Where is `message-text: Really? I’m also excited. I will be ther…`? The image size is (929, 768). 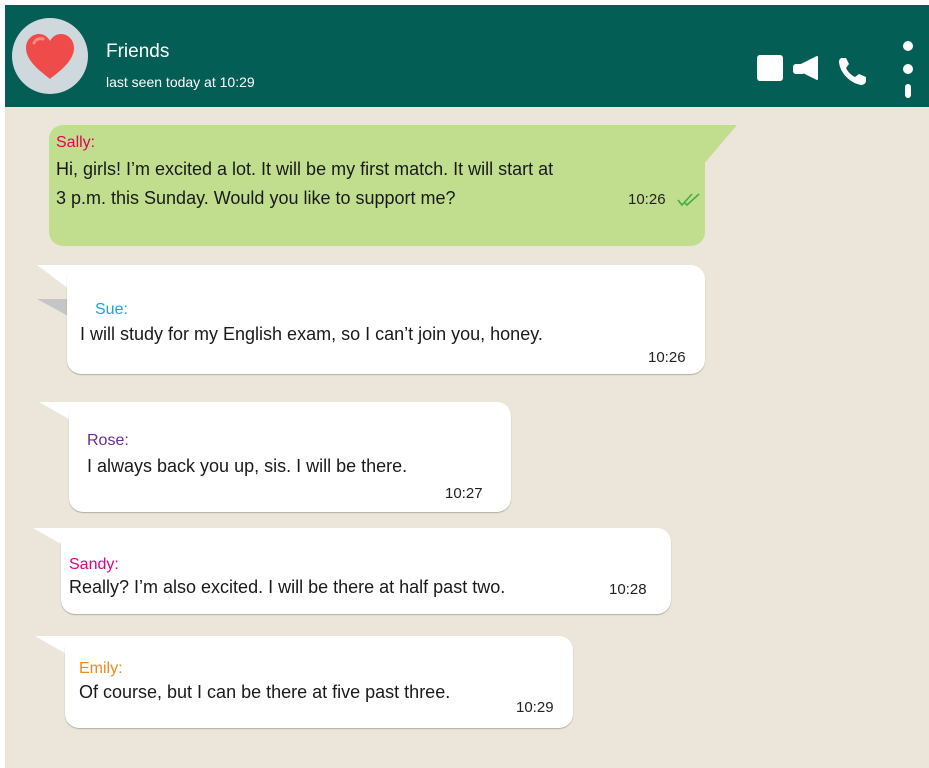 message-text: Really? I’m also excited. I will be ther… is located at coordinates (287, 587).